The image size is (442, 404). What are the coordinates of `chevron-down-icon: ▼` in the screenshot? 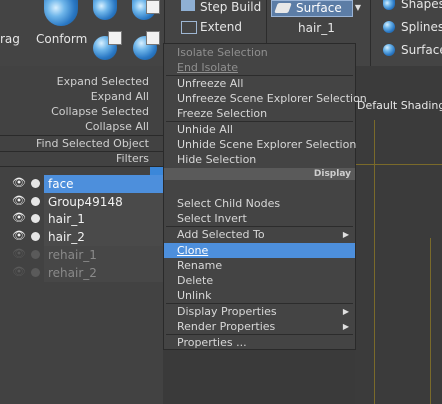 It's located at (358, 7).